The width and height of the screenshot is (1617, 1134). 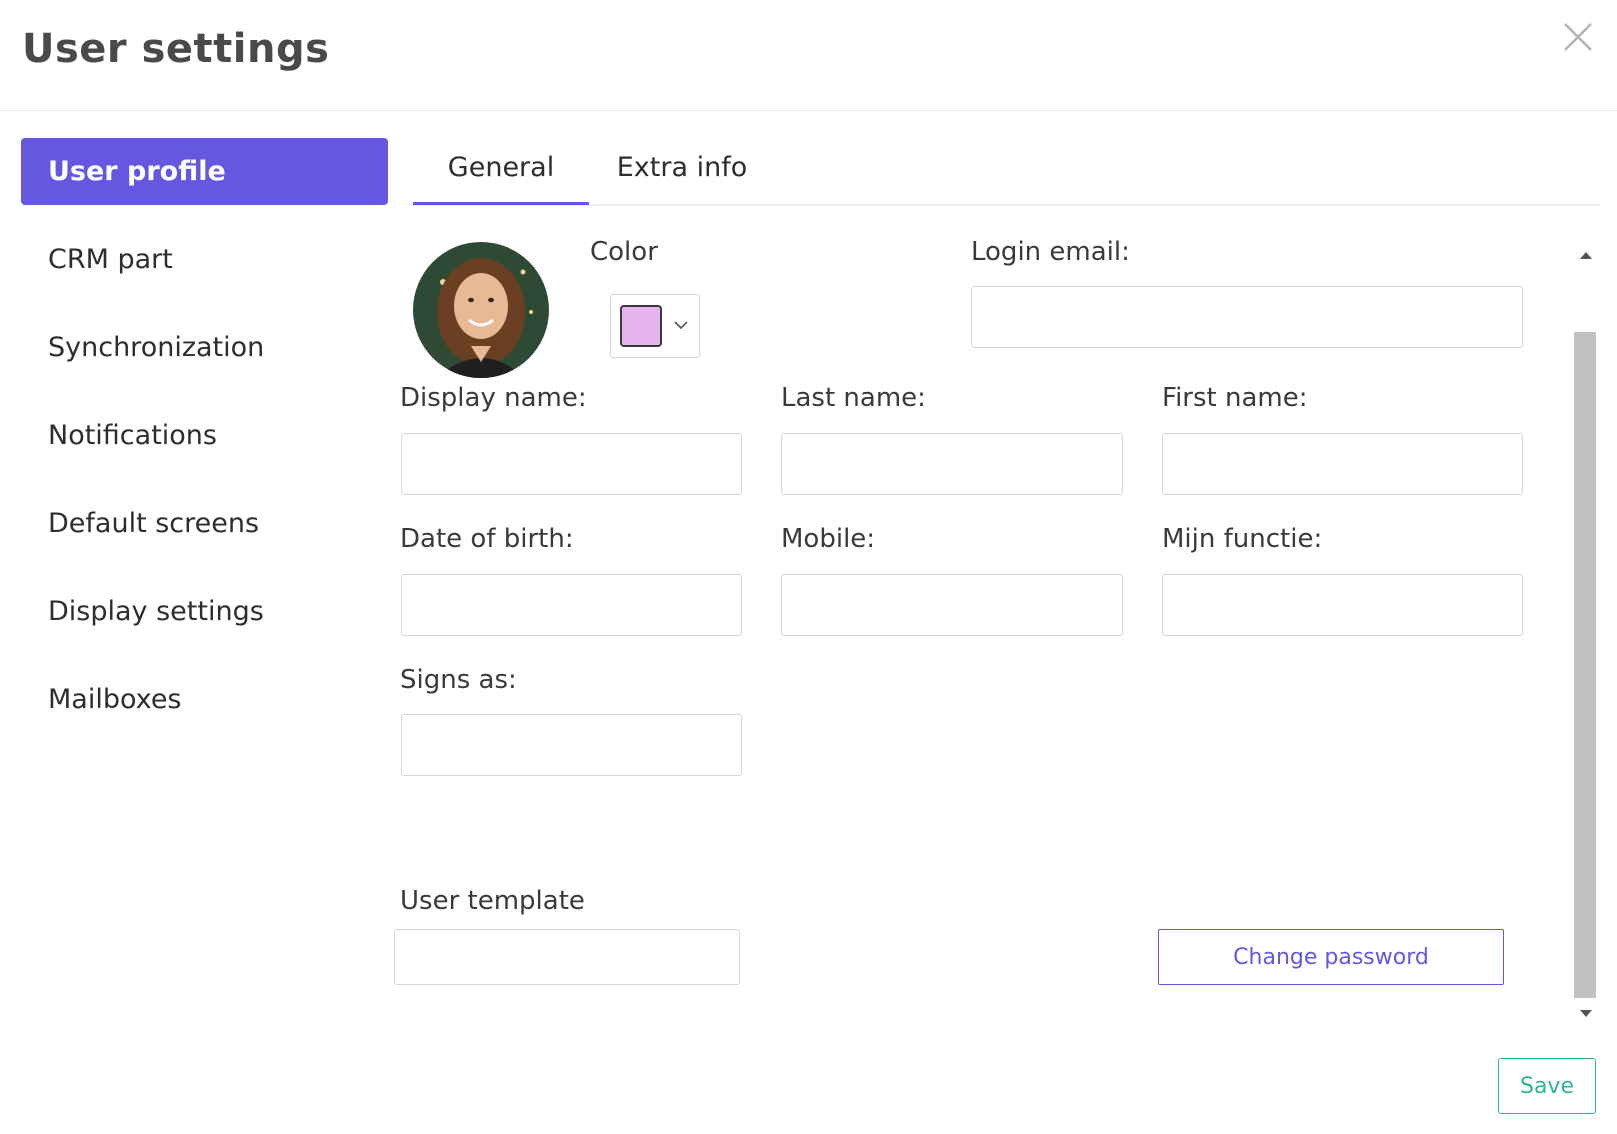 I want to click on scroll-down-icon, so click(x=1586, y=1013).